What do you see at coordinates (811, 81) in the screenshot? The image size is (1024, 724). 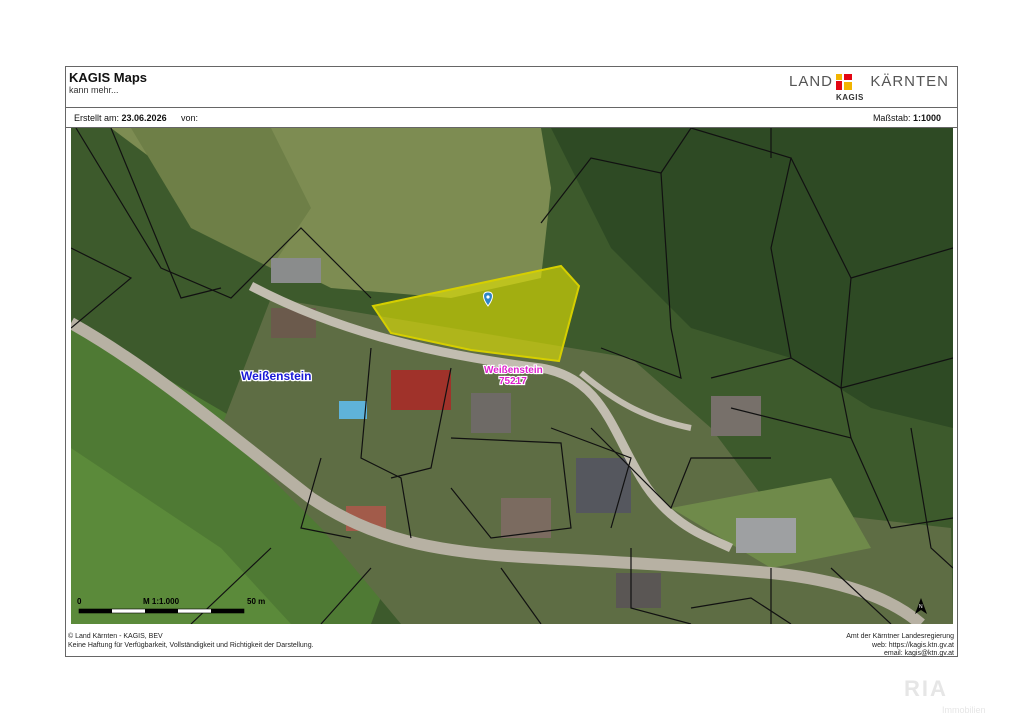 I see `logo-left-text: LAND` at bounding box center [811, 81].